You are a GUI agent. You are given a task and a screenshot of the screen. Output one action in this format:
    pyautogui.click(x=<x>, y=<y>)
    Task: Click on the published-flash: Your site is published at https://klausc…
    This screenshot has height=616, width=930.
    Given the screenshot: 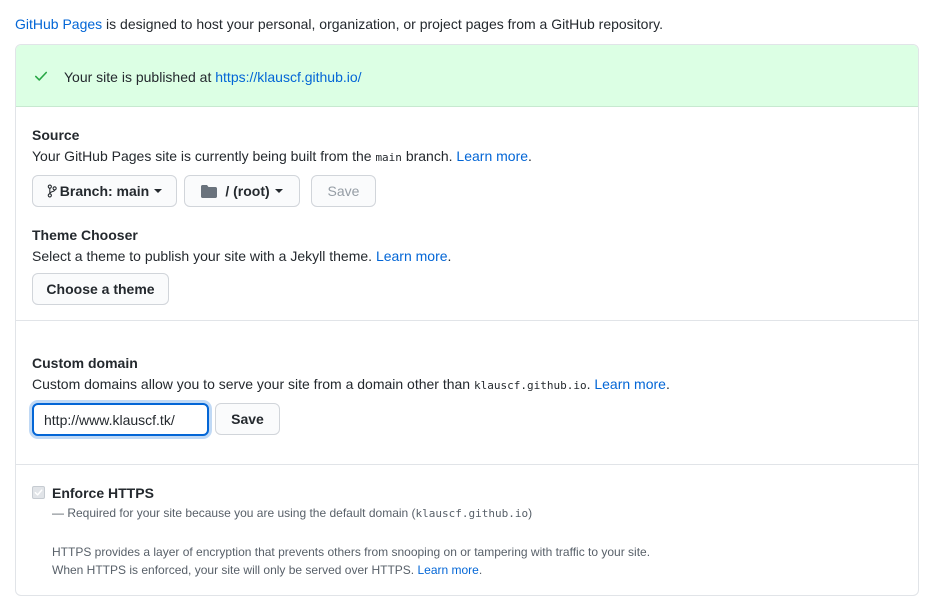 What is the action you would take?
    pyautogui.click(x=467, y=76)
    